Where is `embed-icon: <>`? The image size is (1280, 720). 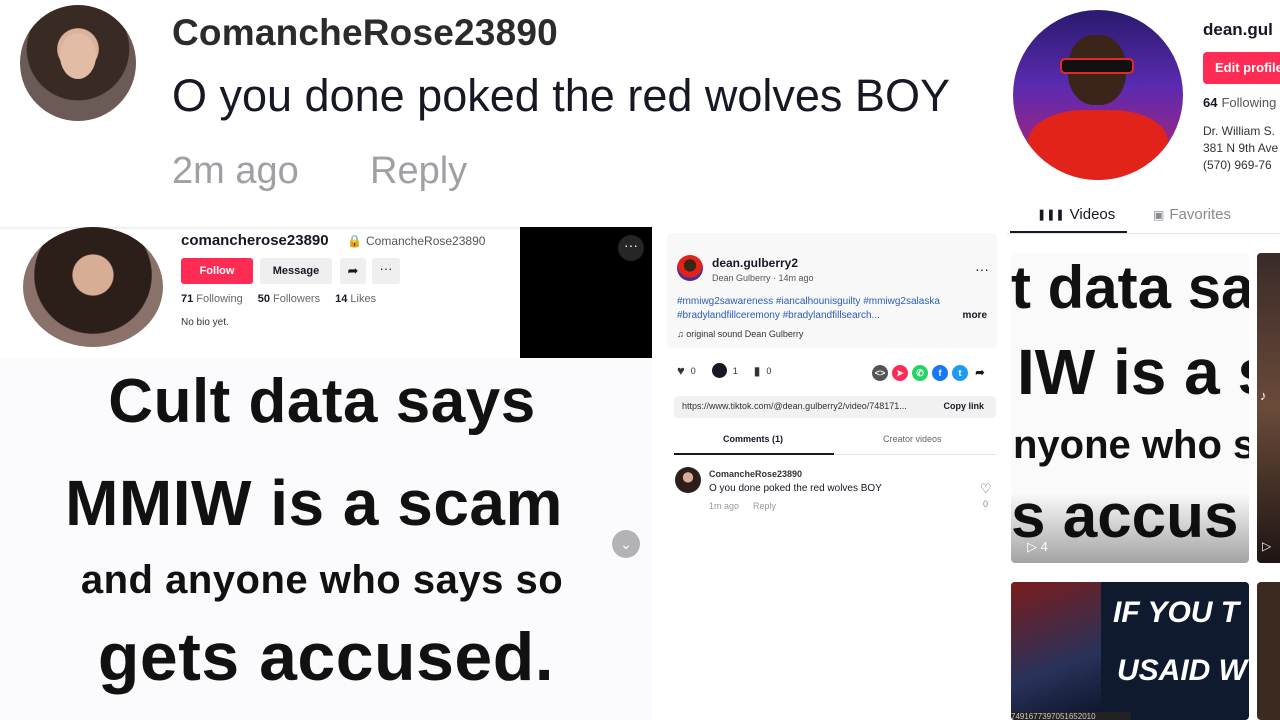
embed-icon: <> is located at coordinates (880, 373).